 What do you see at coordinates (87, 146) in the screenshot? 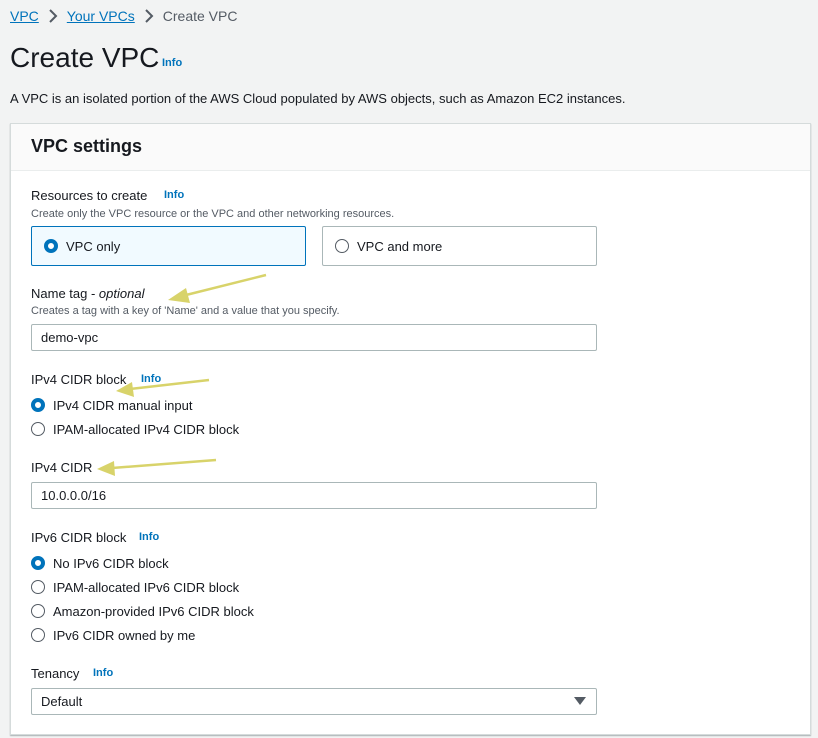
I see `panel-title: VPC settings` at bounding box center [87, 146].